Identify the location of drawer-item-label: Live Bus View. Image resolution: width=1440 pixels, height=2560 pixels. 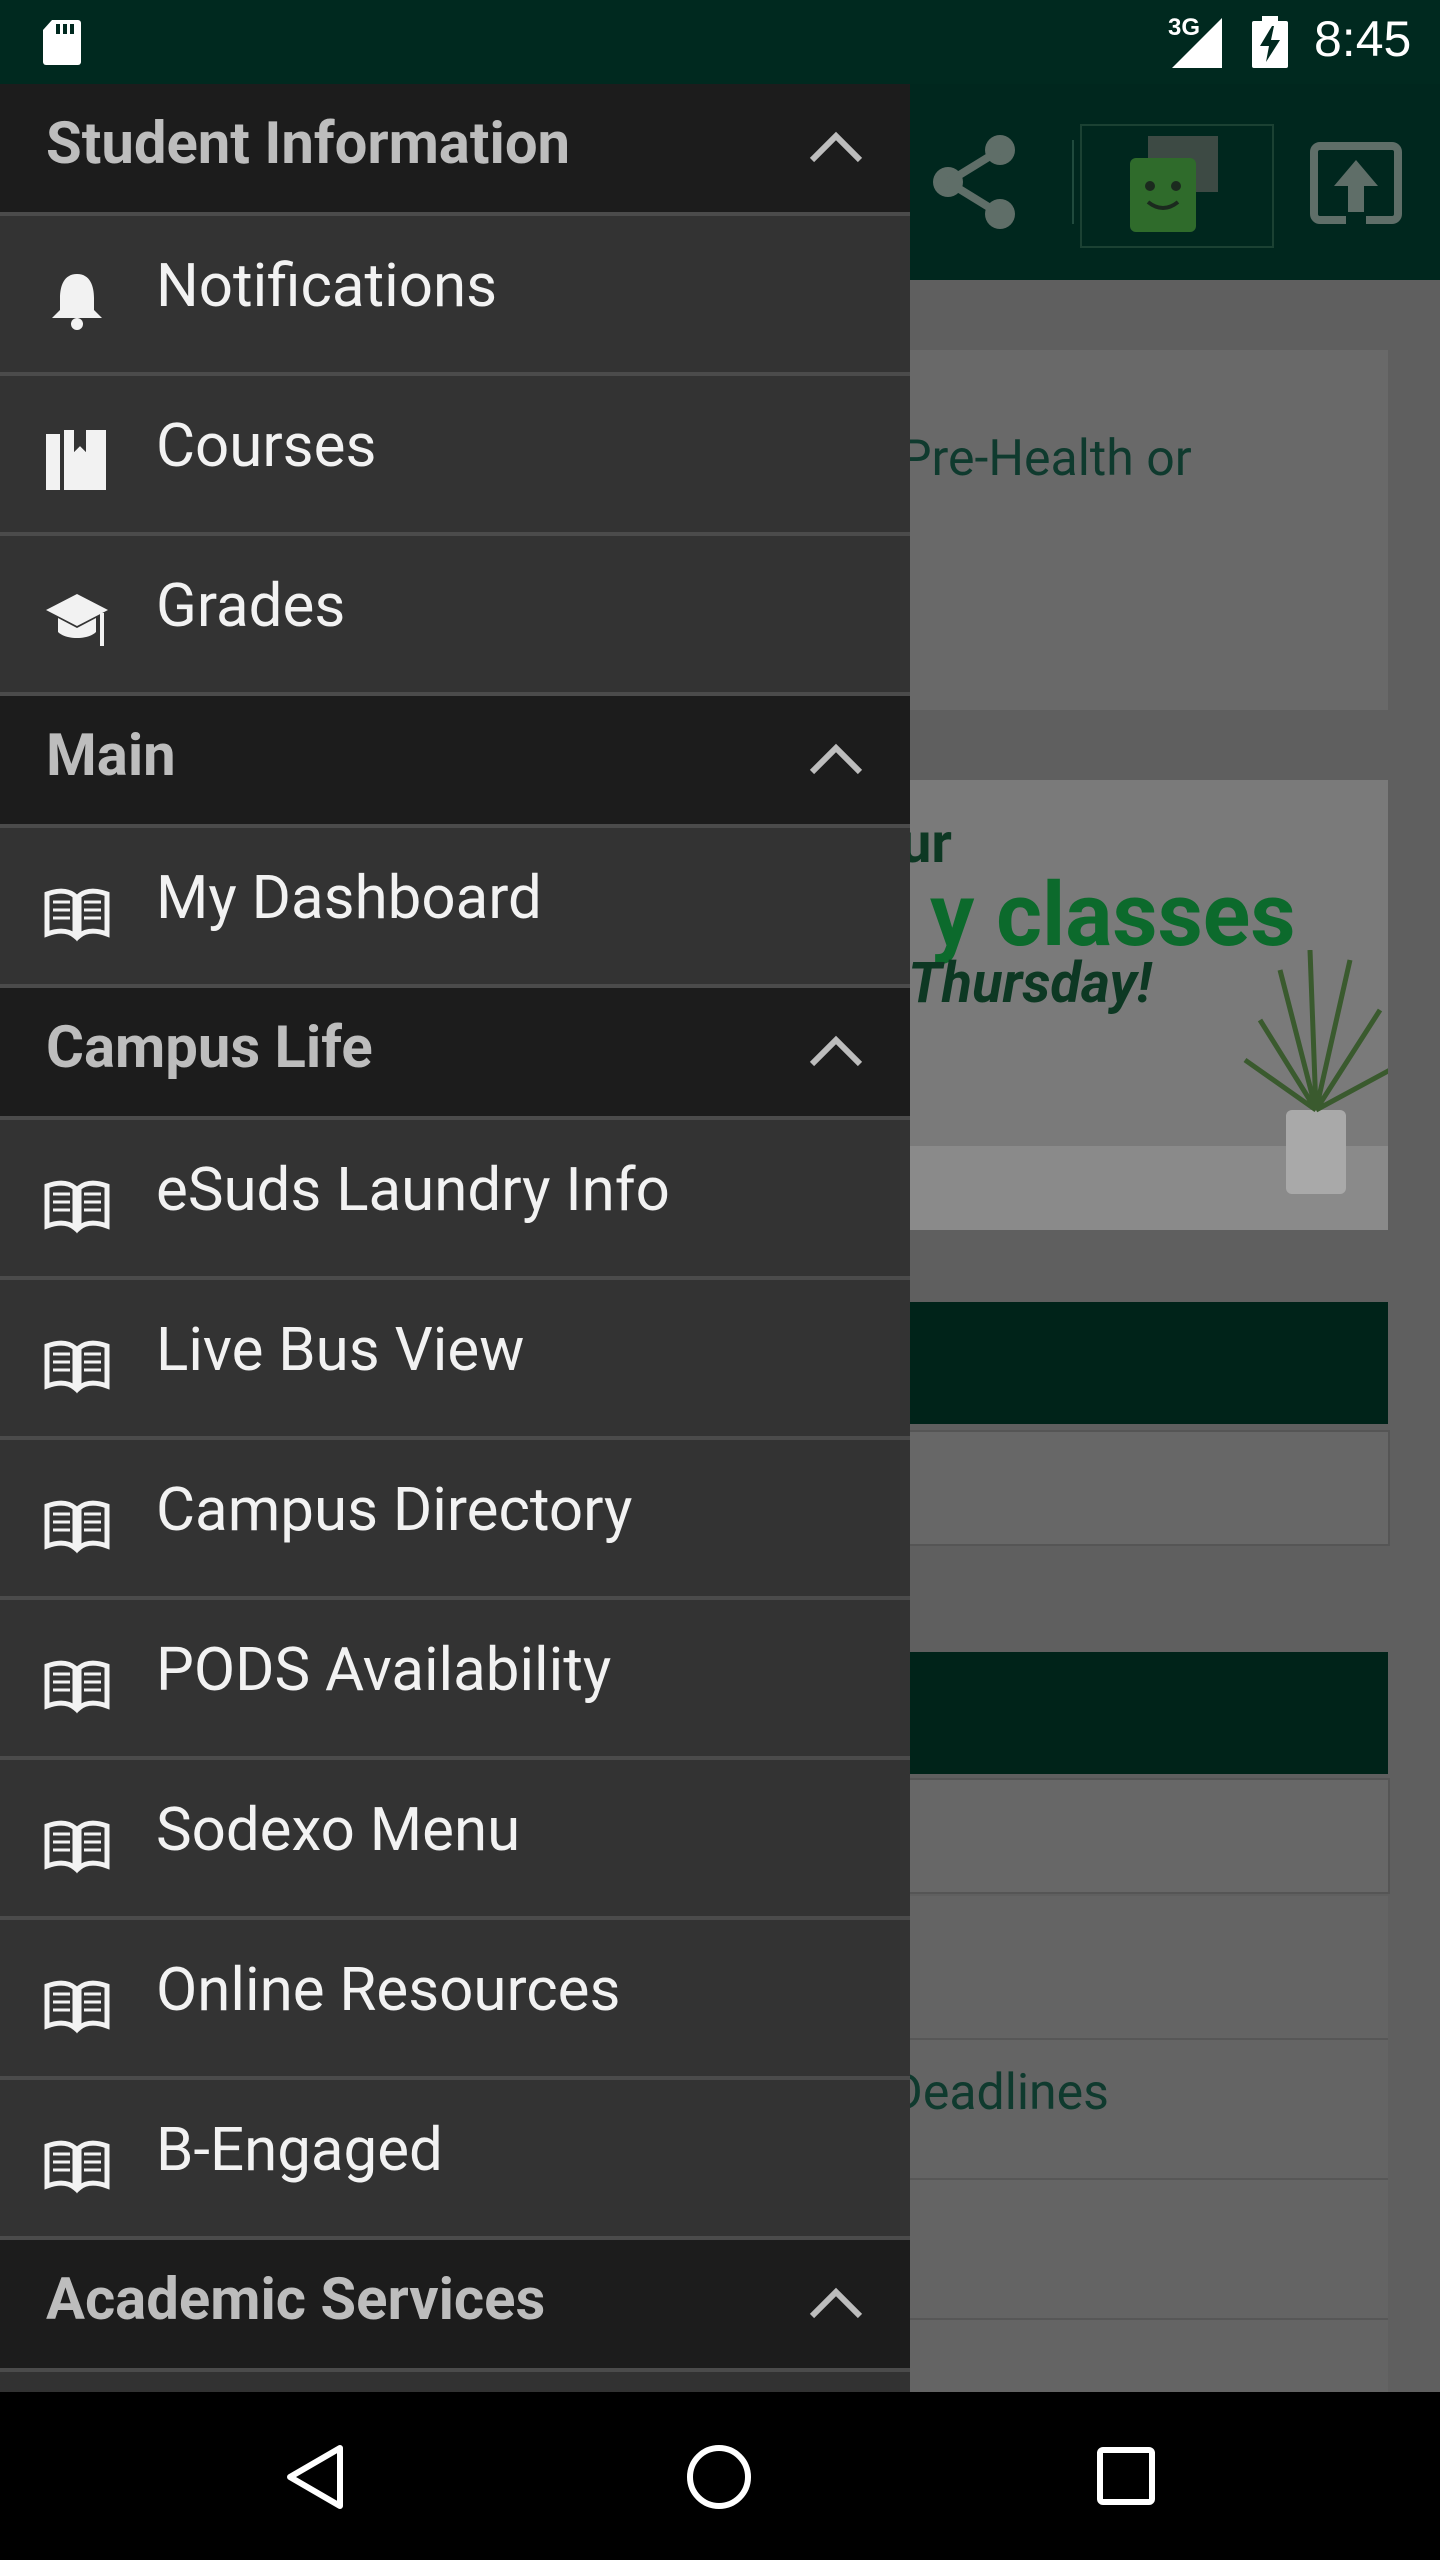
(340, 1349).